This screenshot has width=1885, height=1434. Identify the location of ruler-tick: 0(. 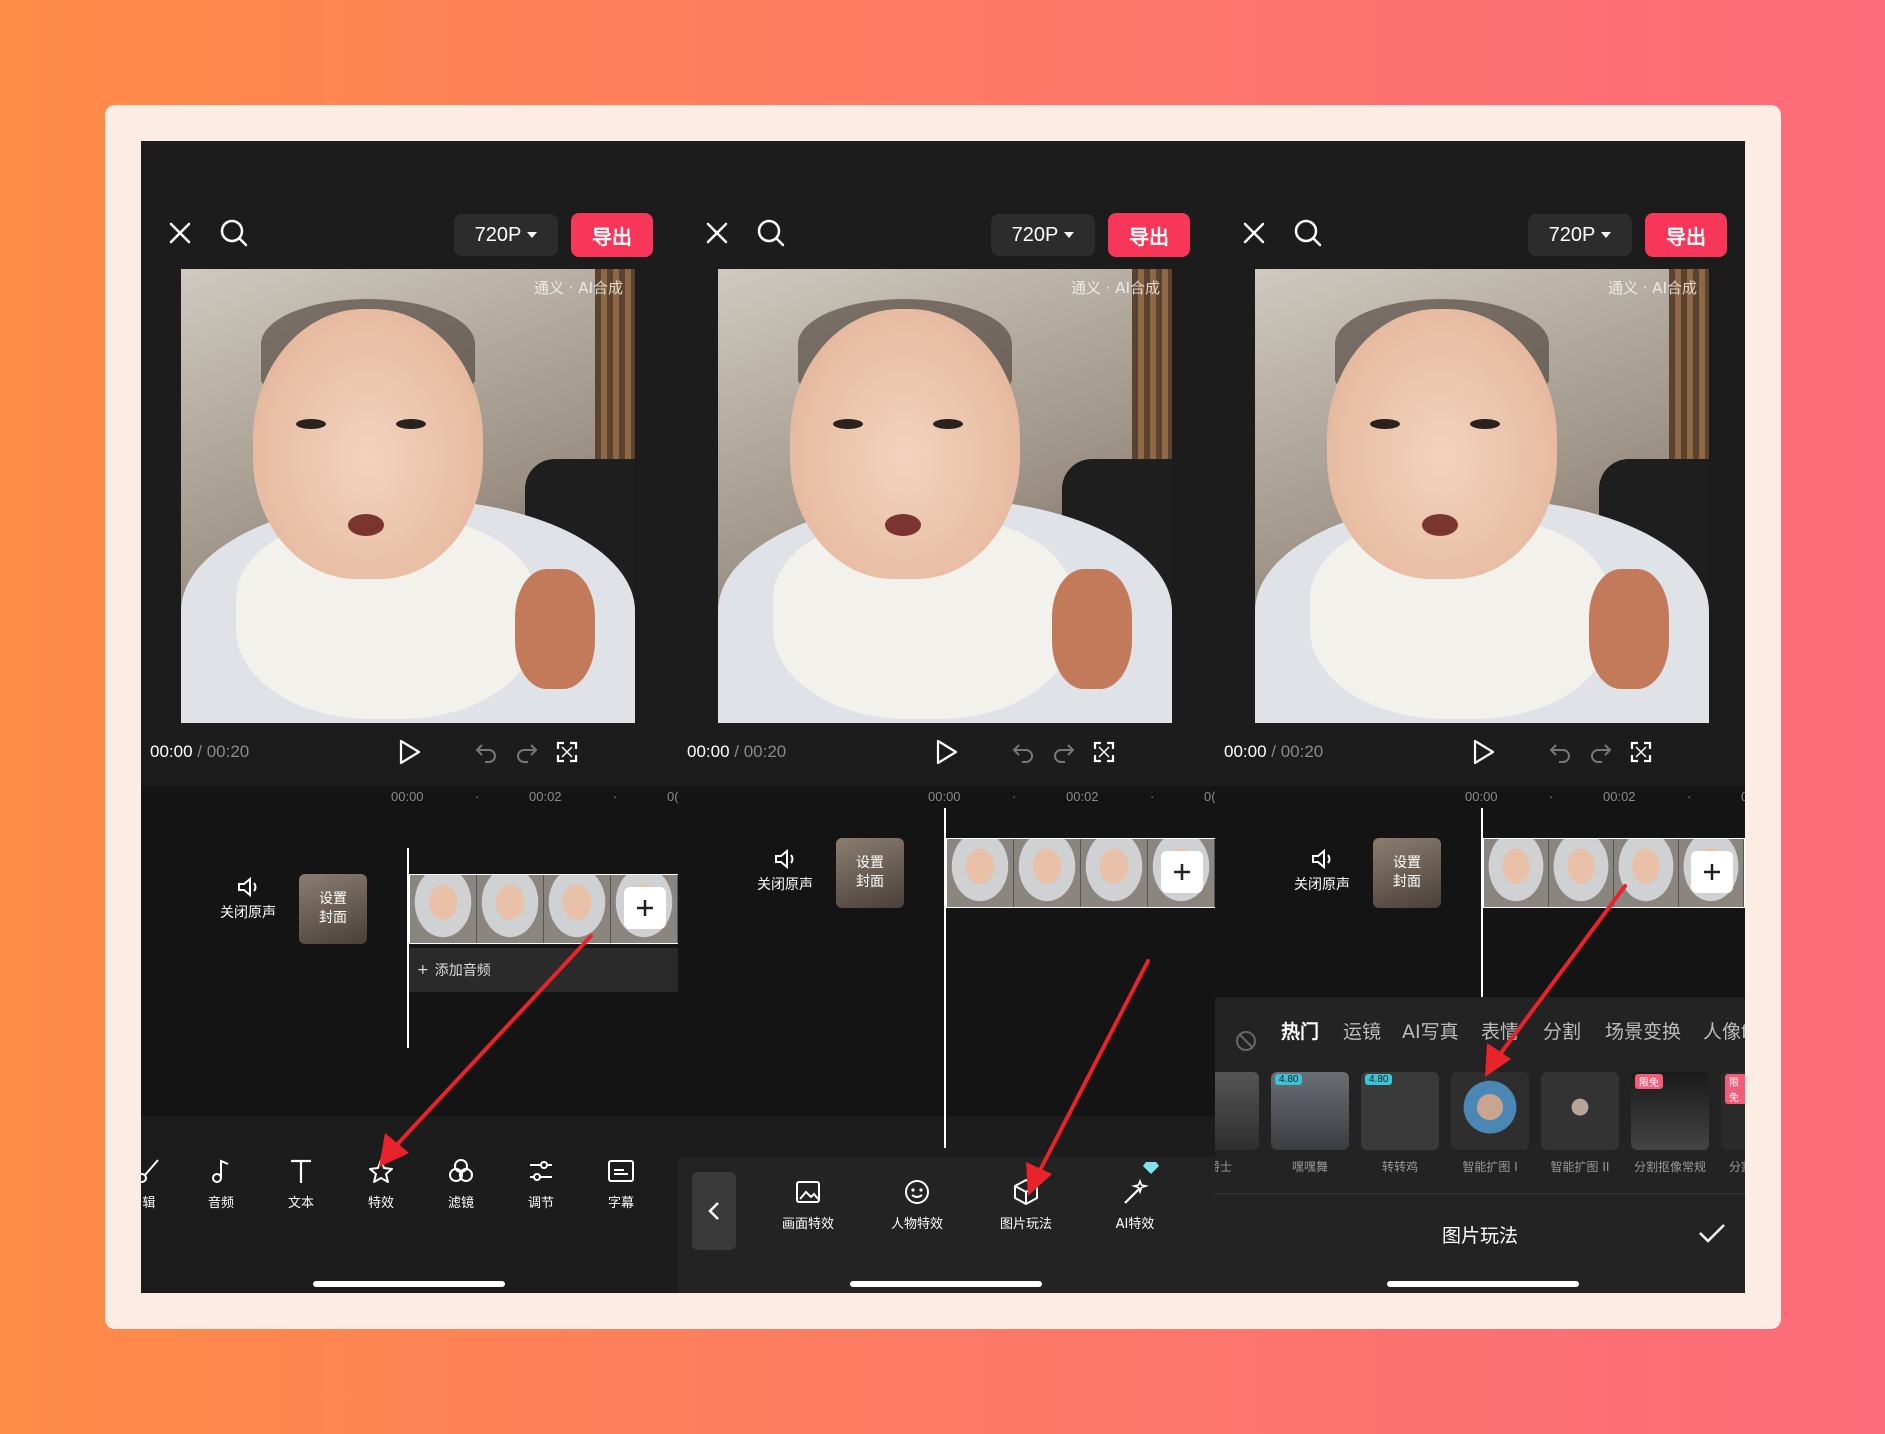
(672, 796).